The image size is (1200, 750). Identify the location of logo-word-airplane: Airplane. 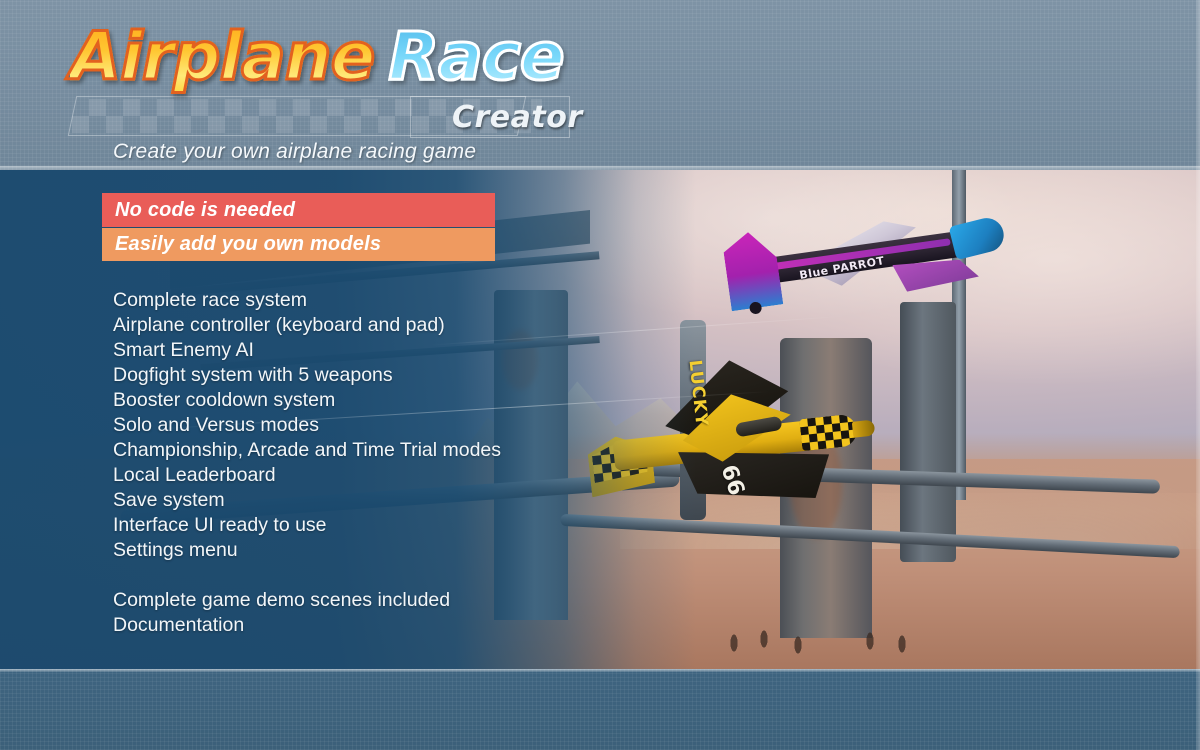
(222, 57).